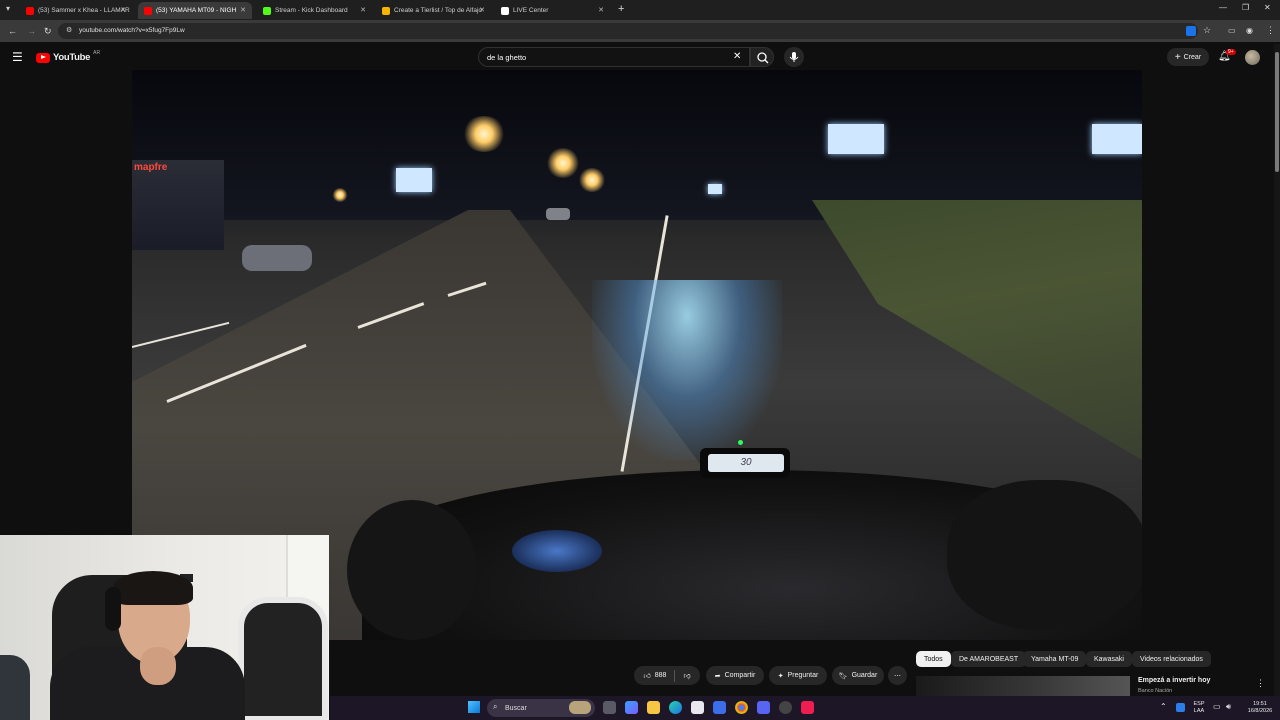 The width and height of the screenshot is (1280, 720). I want to click on scrollbar-thumb, so click(1277, 112).